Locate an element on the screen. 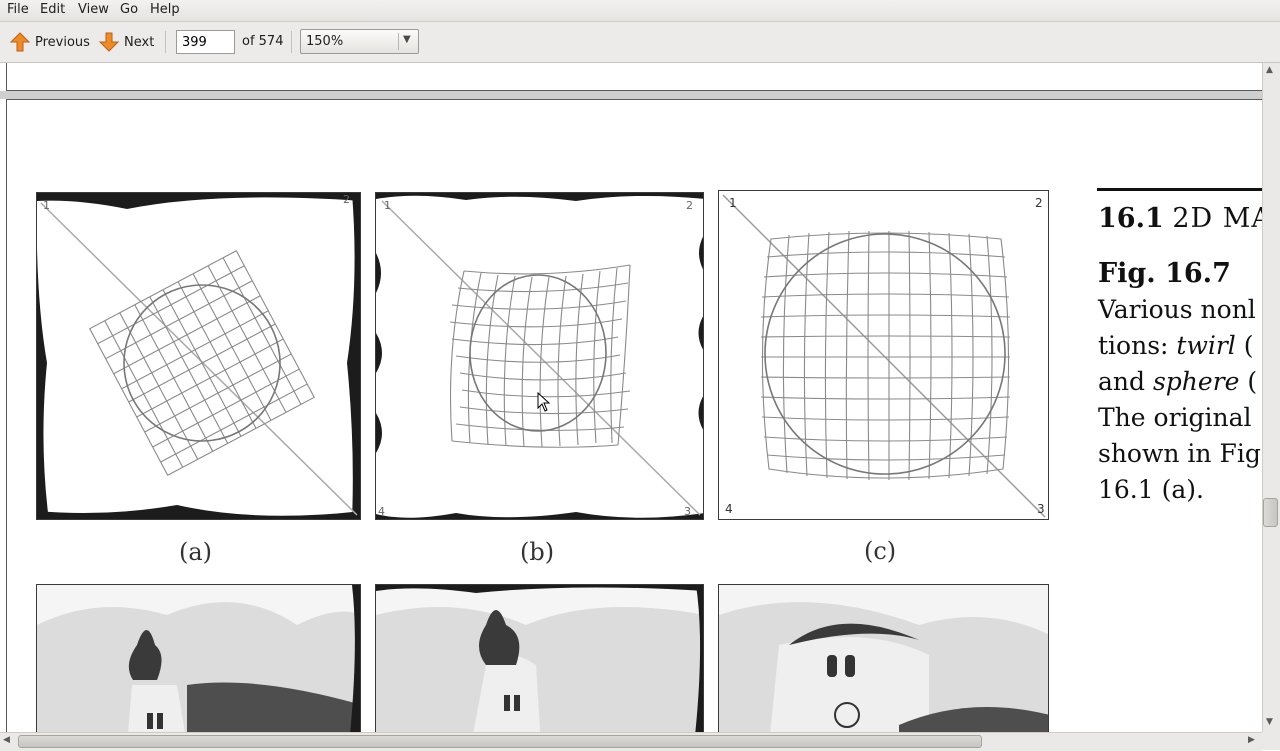 This screenshot has height=751, width=1280. figure-label: Fig. 16.7 is located at coordinates (1164, 273).